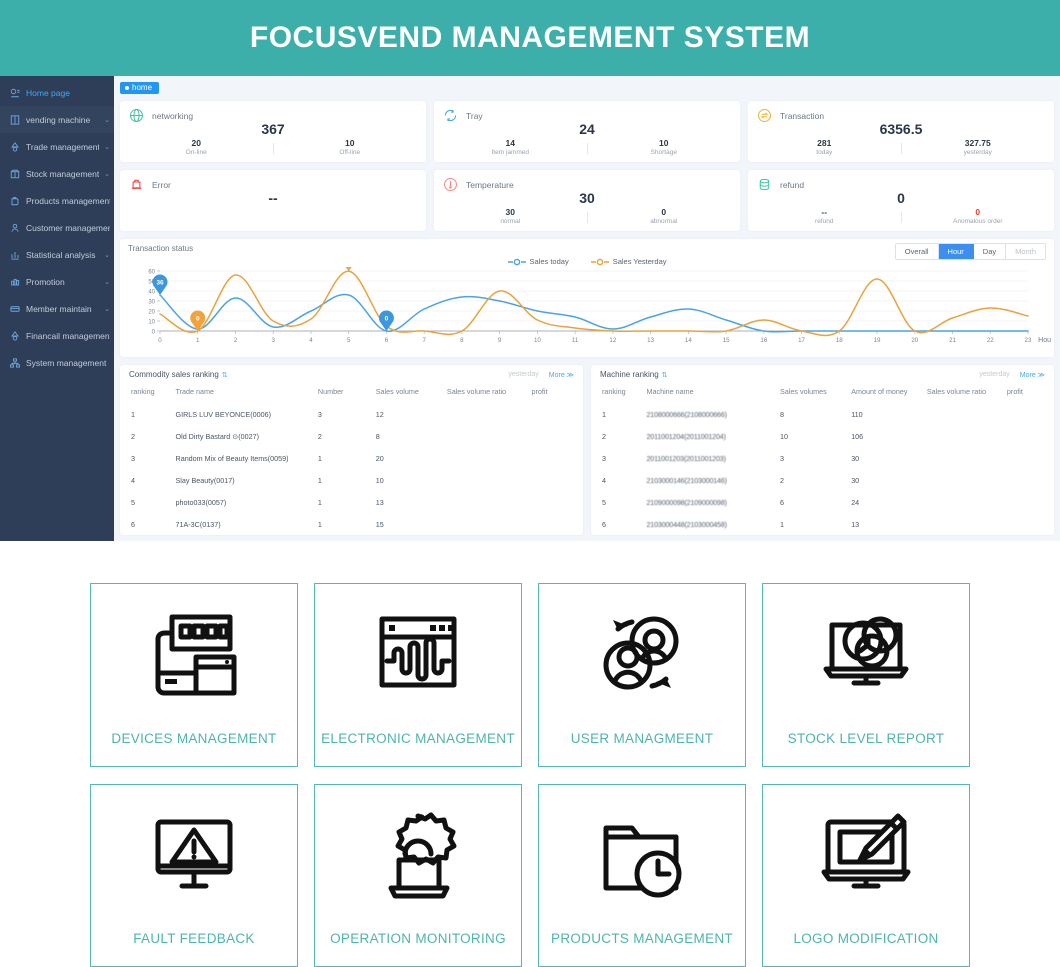  Describe the element at coordinates (418, 875) in the screenshot. I see `tile-operation-monitoring: OPERATION MONITORING` at that location.